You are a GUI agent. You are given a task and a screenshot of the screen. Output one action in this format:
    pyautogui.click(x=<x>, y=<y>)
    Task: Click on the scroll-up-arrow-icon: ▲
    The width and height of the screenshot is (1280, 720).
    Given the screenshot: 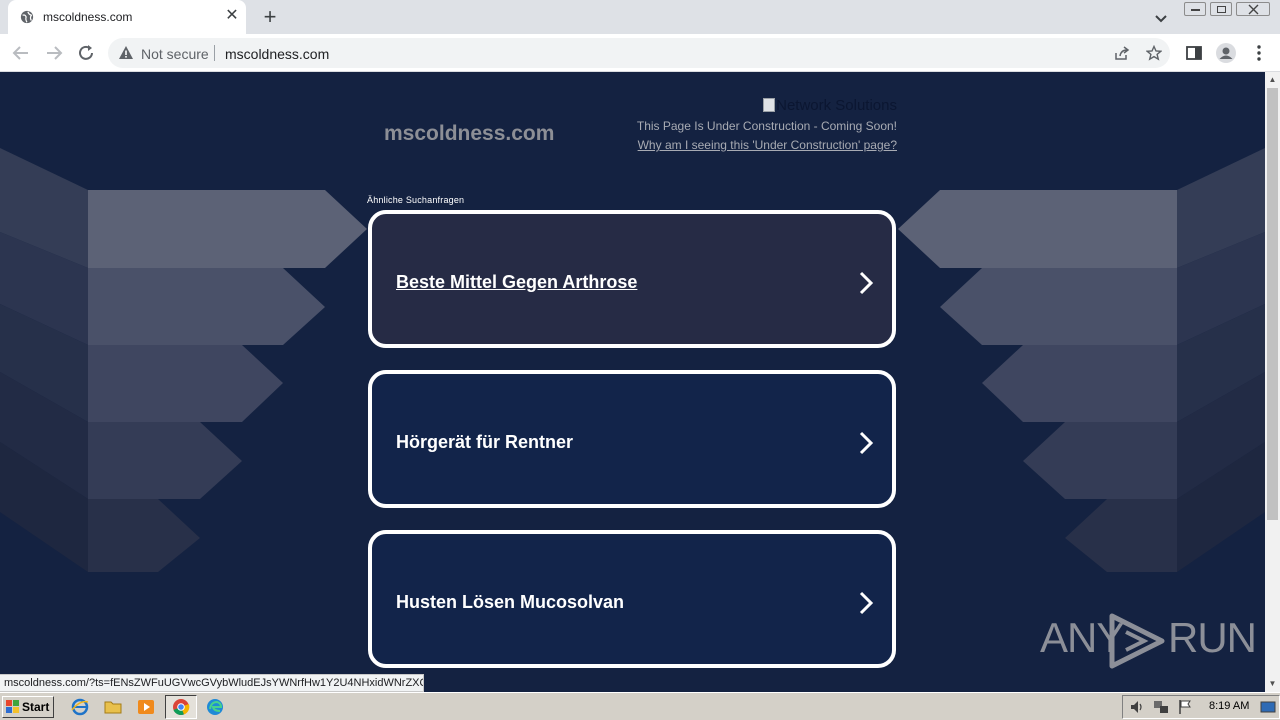 What is the action you would take?
    pyautogui.click(x=1272, y=79)
    